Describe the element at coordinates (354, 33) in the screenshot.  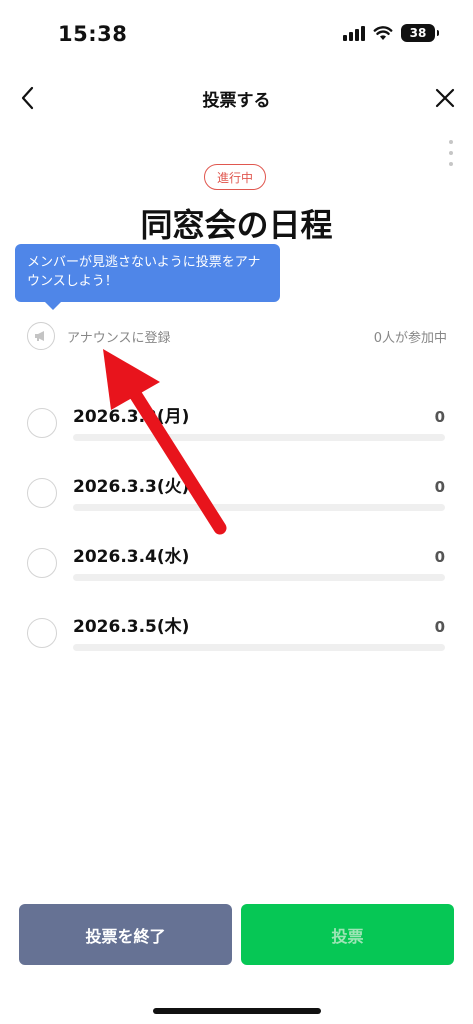
I see `signal-icon` at that location.